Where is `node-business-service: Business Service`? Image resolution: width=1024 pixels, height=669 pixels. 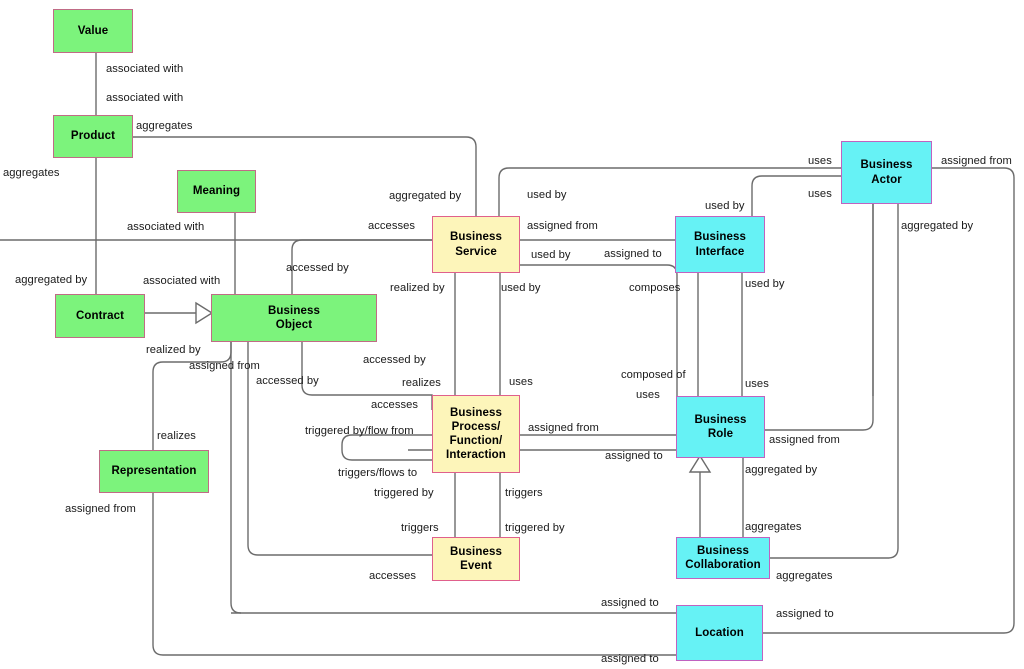 node-business-service: Business Service is located at coordinates (476, 244).